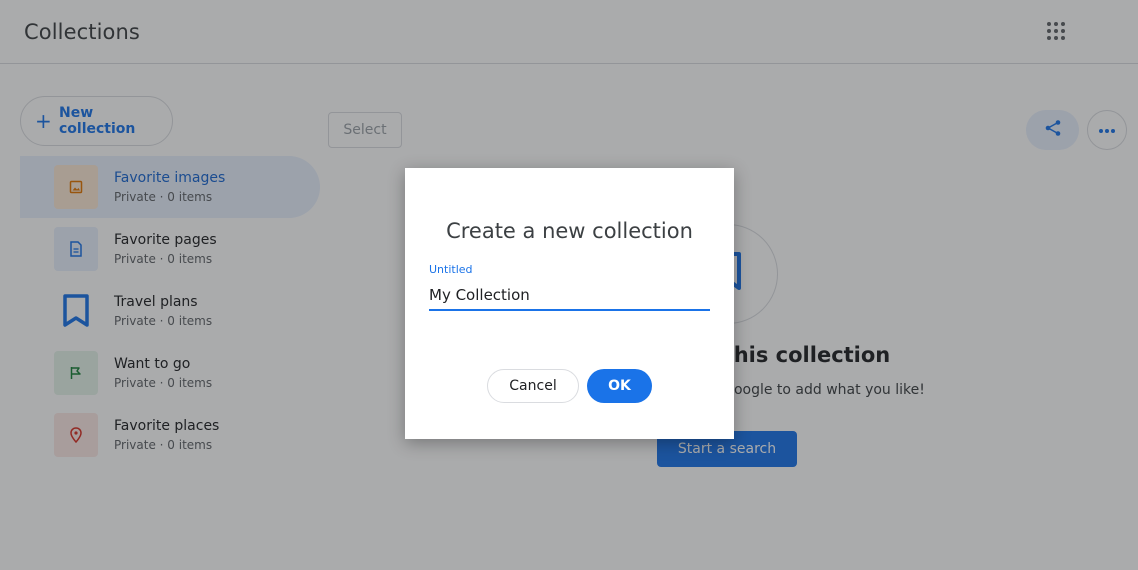 This screenshot has width=1138, height=570. What do you see at coordinates (569, 298) in the screenshot?
I see `collection-name-input` at bounding box center [569, 298].